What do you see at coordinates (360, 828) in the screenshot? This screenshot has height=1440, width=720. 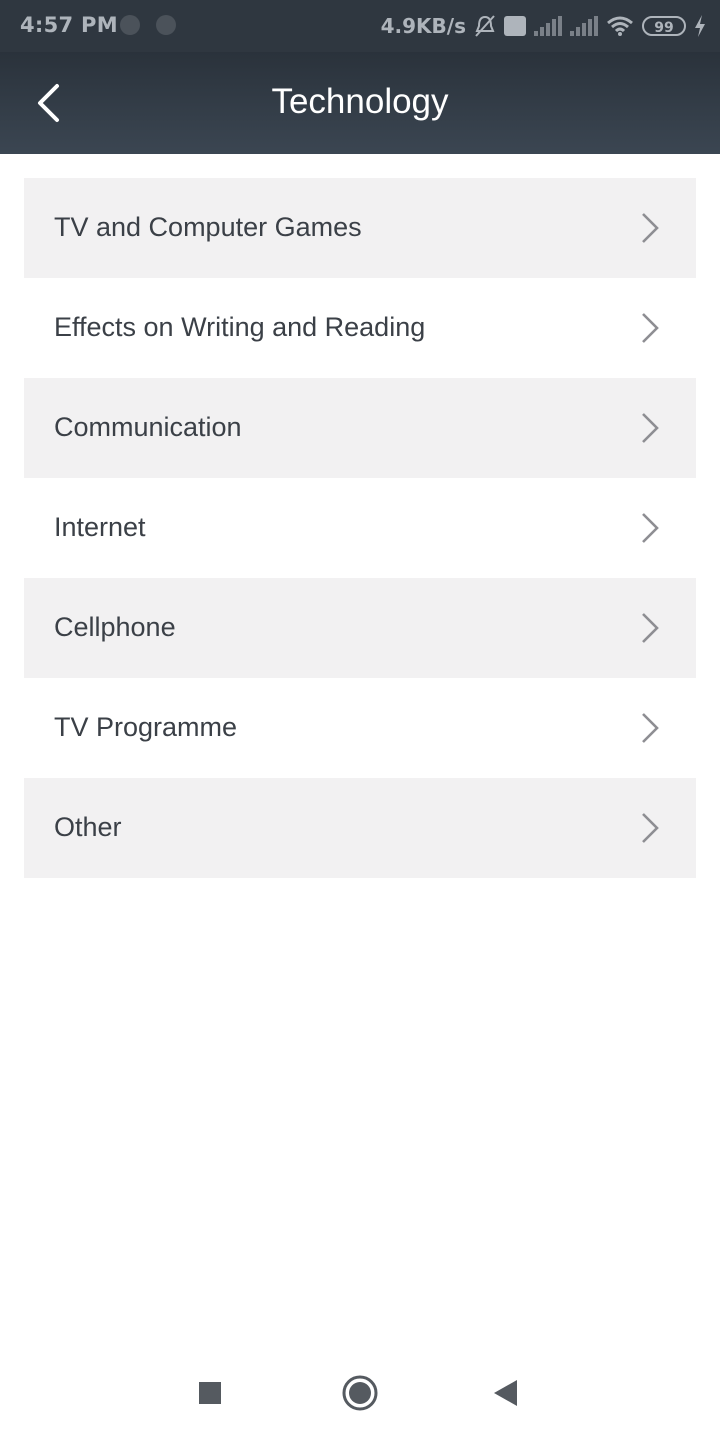 I see `list-item: Other` at bounding box center [360, 828].